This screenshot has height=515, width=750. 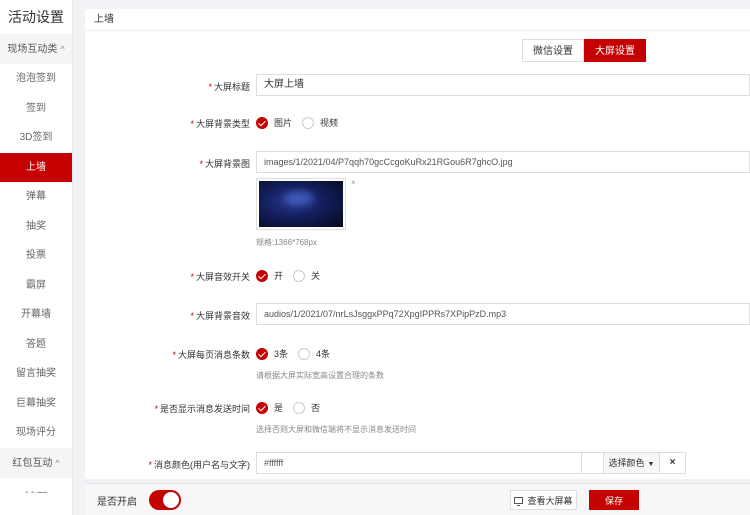 What do you see at coordinates (272, 353) in the screenshot?
I see `radio-3-items: 3条` at bounding box center [272, 353].